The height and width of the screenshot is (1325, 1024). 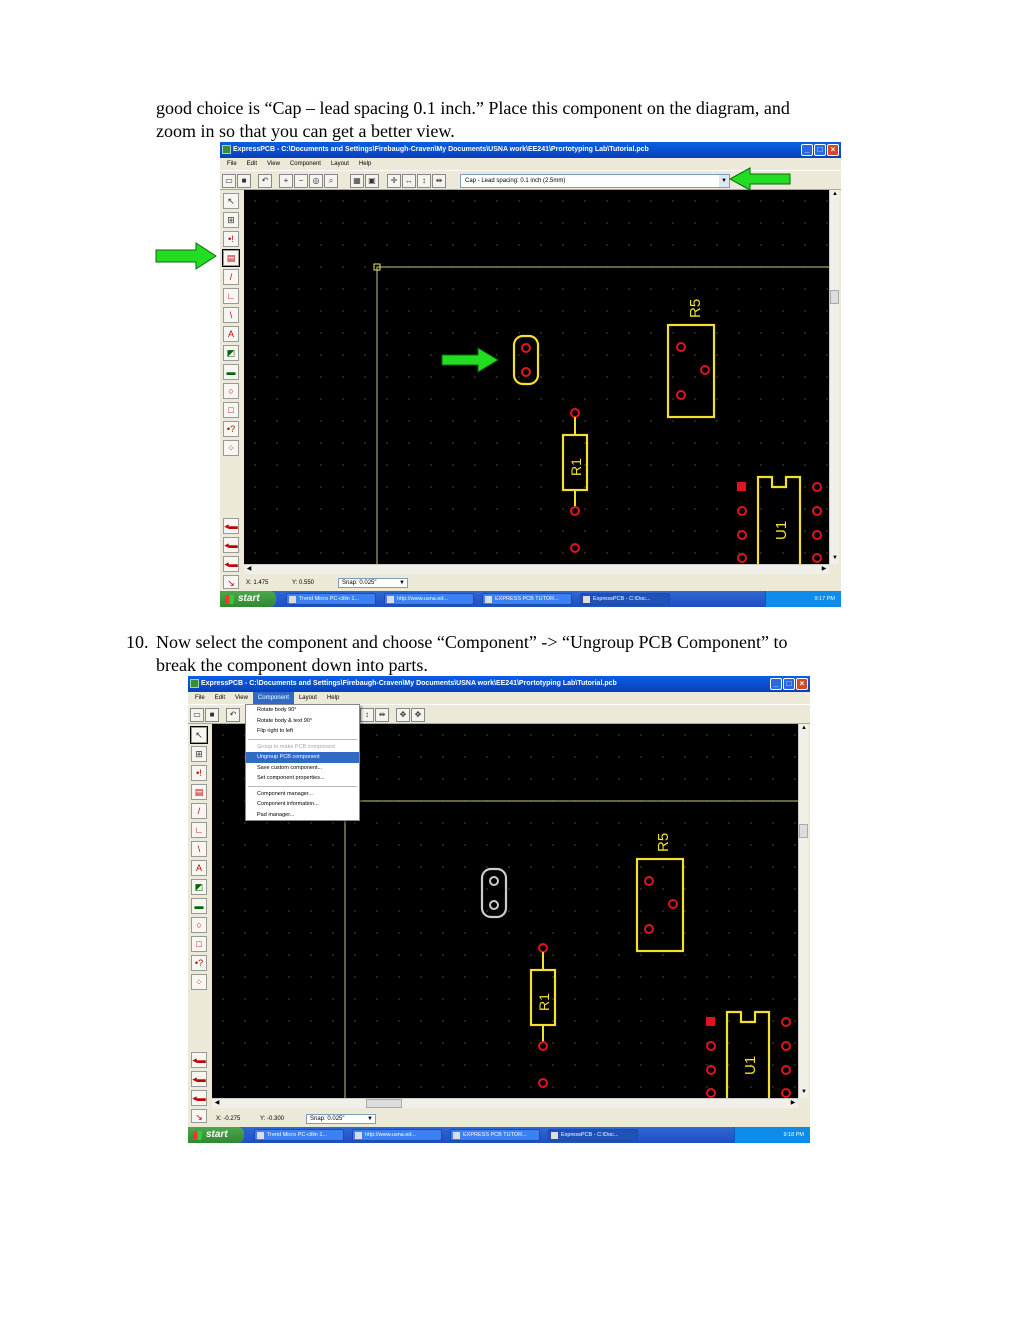 What do you see at coordinates (301, 181) in the screenshot?
I see `zoom-out-icon: −` at bounding box center [301, 181].